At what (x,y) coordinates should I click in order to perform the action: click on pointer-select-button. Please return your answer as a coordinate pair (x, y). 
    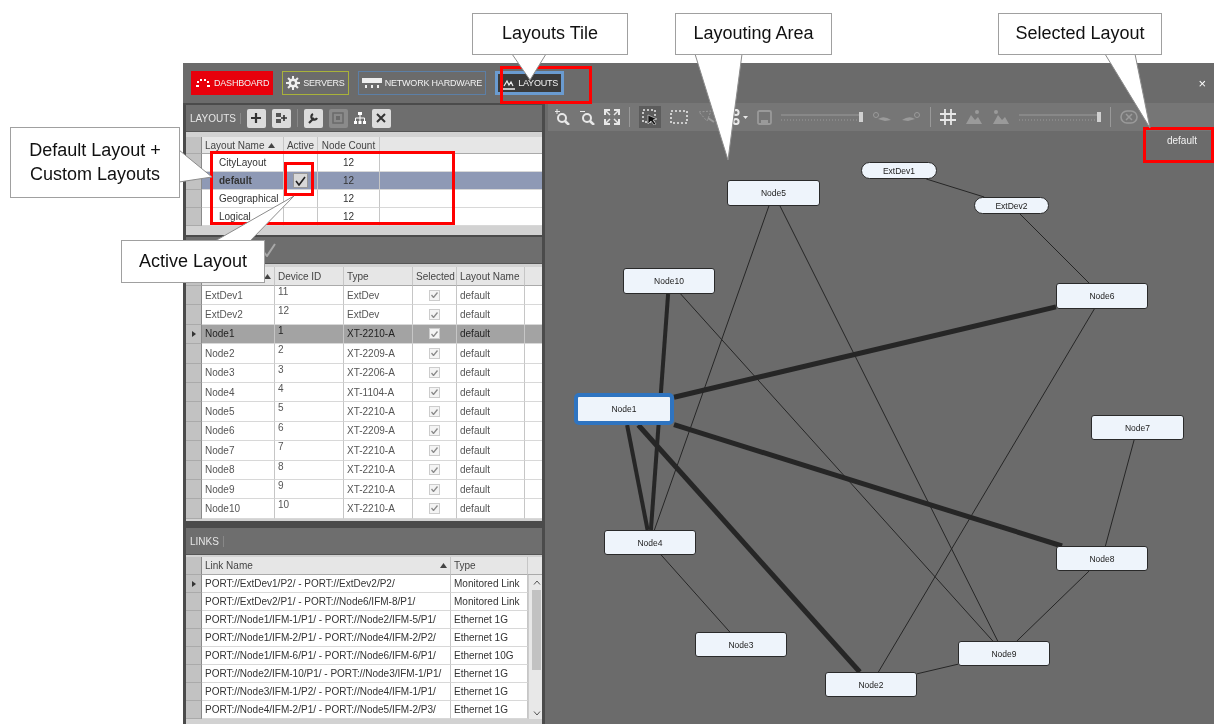
    Looking at the image, I should click on (650, 117).